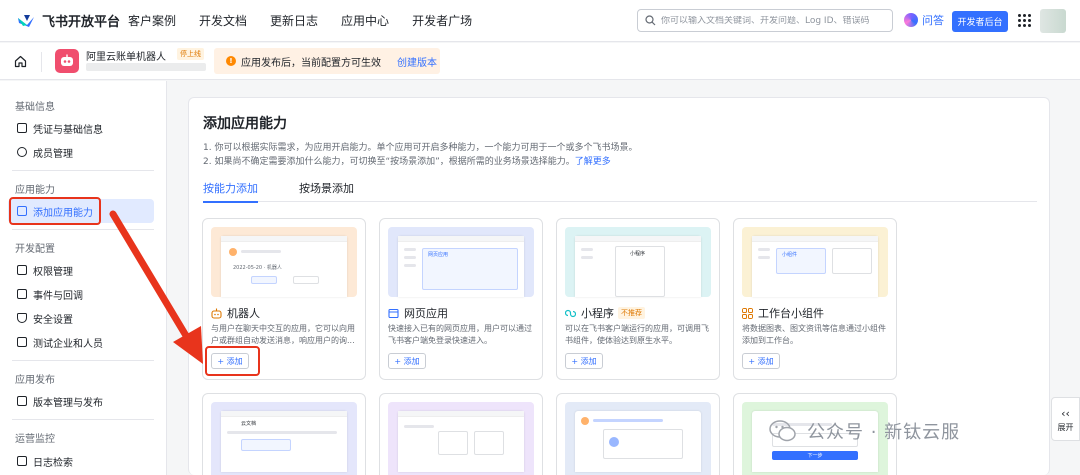 The image size is (1080, 475). What do you see at coordinates (22, 211) in the screenshot?
I see `add-capability-icon` at bounding box center [22, 211].